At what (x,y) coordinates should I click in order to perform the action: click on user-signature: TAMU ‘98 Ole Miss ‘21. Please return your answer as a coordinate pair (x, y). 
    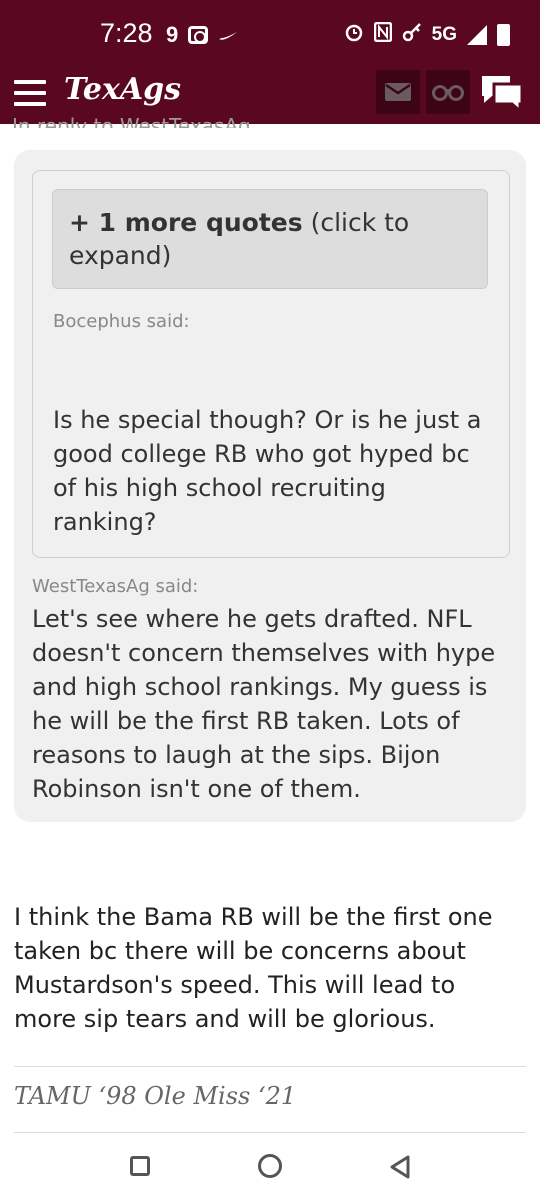
    Looking at the image, I should click on (155, 1096).